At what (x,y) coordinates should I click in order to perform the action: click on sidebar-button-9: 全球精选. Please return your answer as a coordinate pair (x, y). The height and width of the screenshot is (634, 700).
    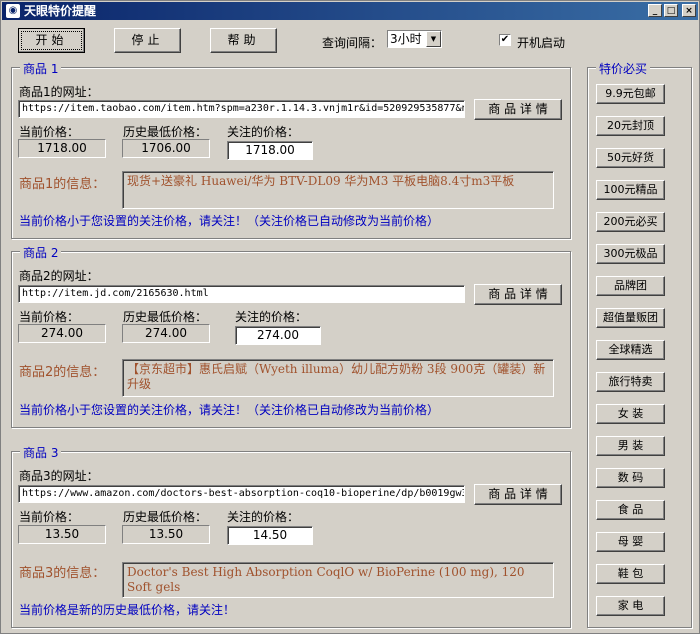
    Looking at the image, I should click on (630, 350).